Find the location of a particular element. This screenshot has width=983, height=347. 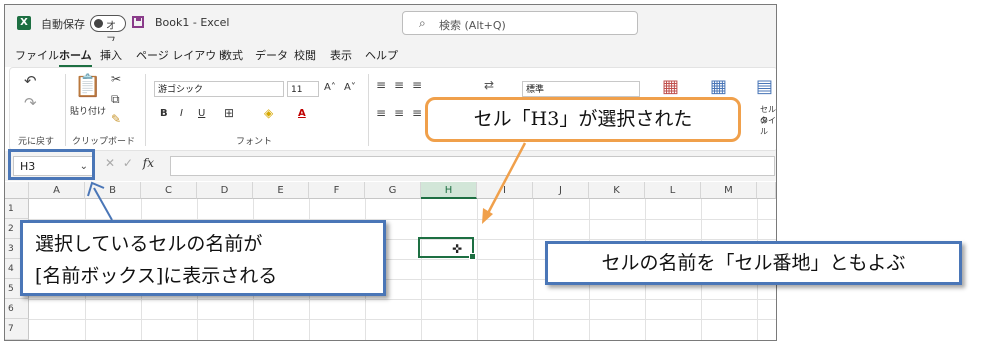

font-name-select: 游ゴシック is located at coordinates (219, 89).